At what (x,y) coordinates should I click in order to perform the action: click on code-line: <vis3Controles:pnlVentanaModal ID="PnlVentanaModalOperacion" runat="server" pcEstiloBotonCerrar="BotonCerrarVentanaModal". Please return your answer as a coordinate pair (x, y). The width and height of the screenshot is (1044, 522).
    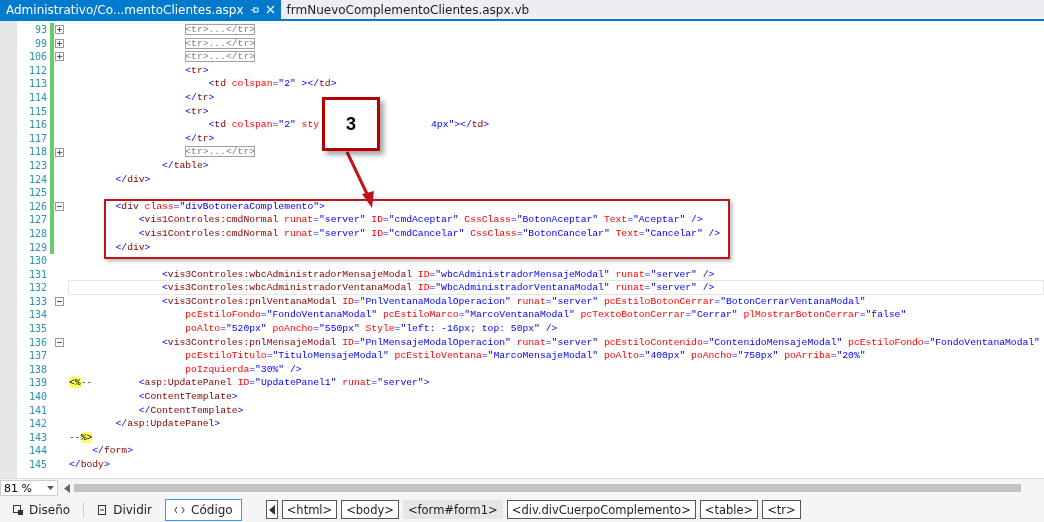
    Looking at the image, I should click on (513, 301).